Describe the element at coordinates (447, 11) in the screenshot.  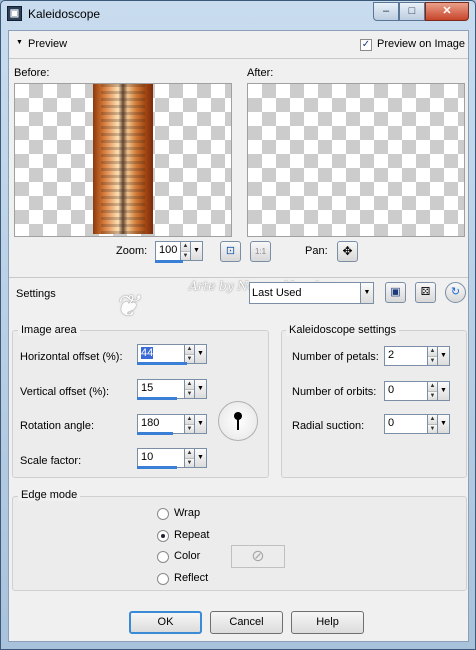
I see `close-button: ✕` at that location.